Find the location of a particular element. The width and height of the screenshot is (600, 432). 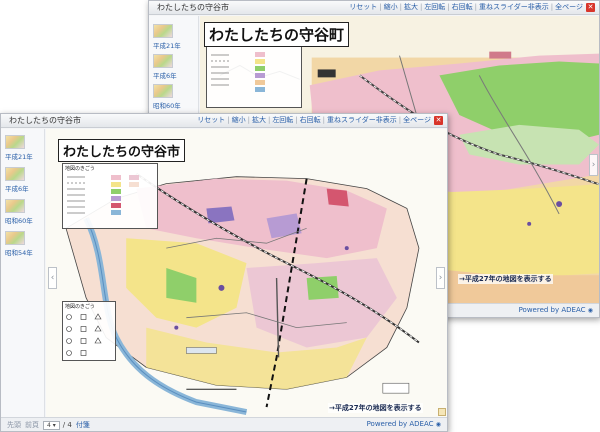

front-thumbnail-item: 昭和54年 is located at coordinates (19, 244).